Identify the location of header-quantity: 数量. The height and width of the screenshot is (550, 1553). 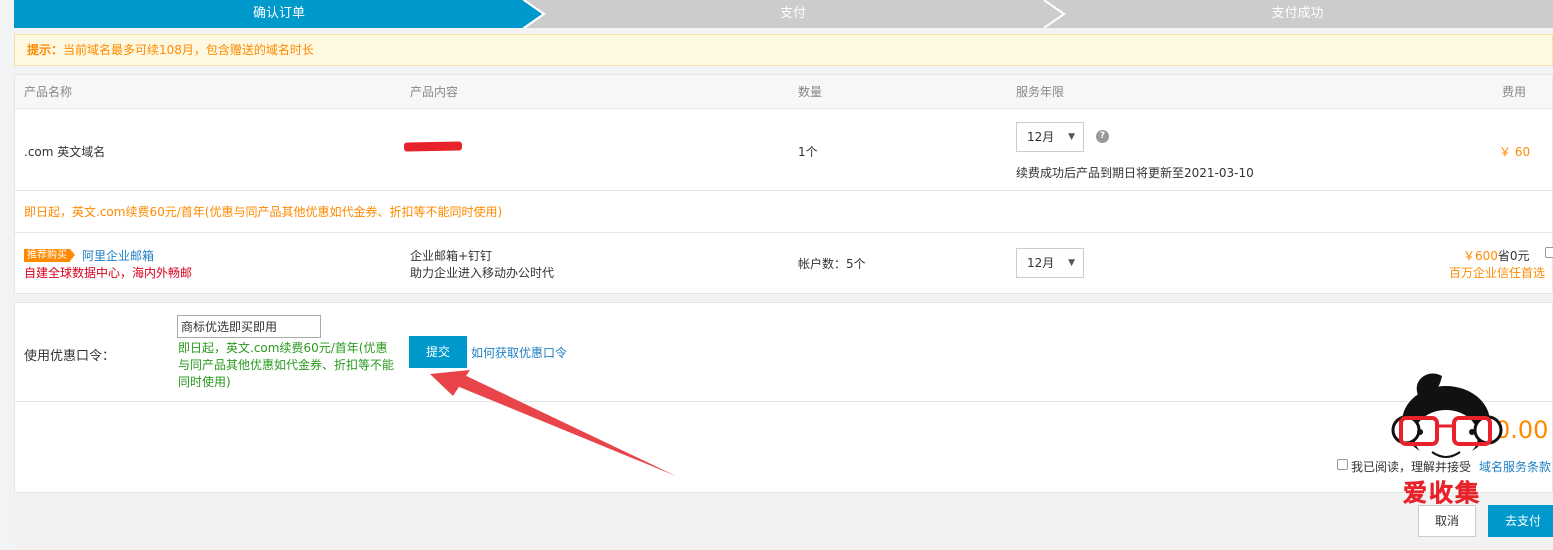
(810, 92).